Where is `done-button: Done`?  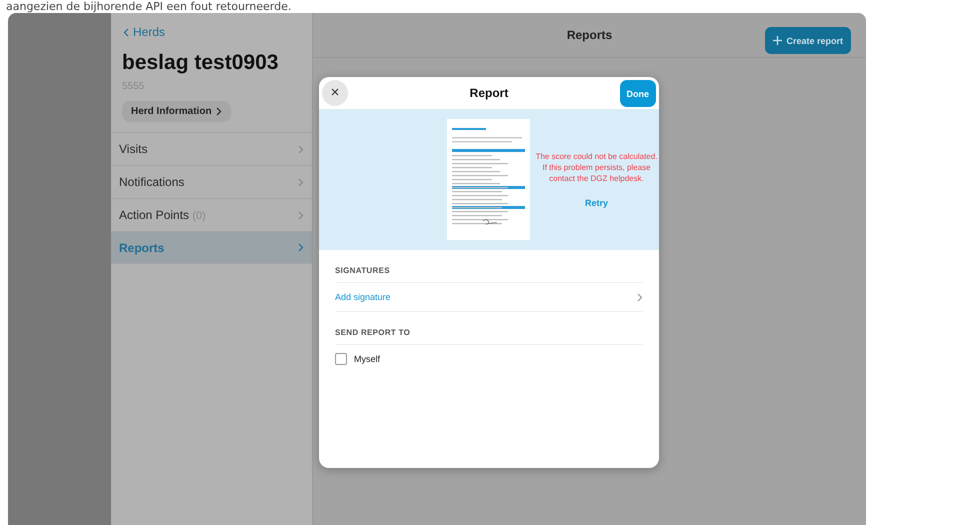
done-button: Done is located at coordinates (638, 93).